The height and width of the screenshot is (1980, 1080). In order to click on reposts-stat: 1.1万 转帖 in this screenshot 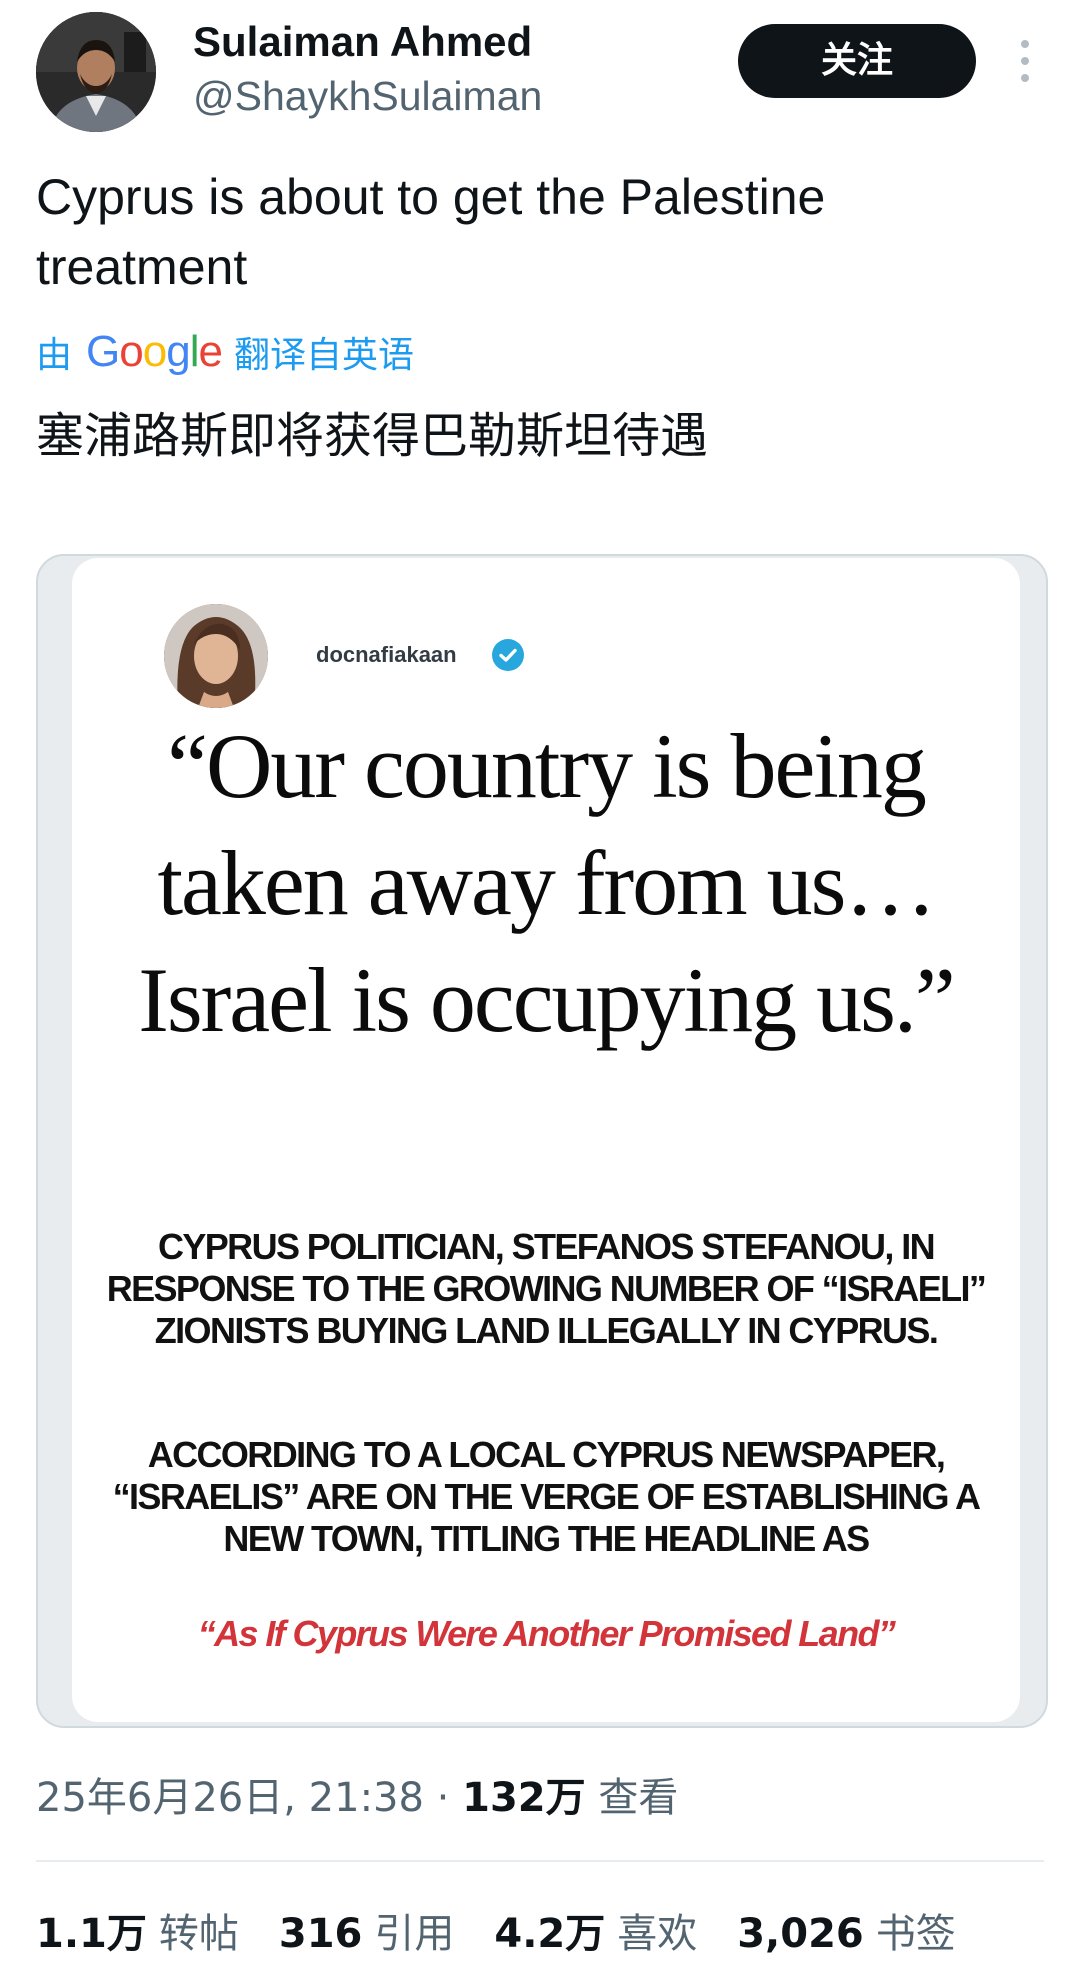, I will do `click(137, 1930)`.